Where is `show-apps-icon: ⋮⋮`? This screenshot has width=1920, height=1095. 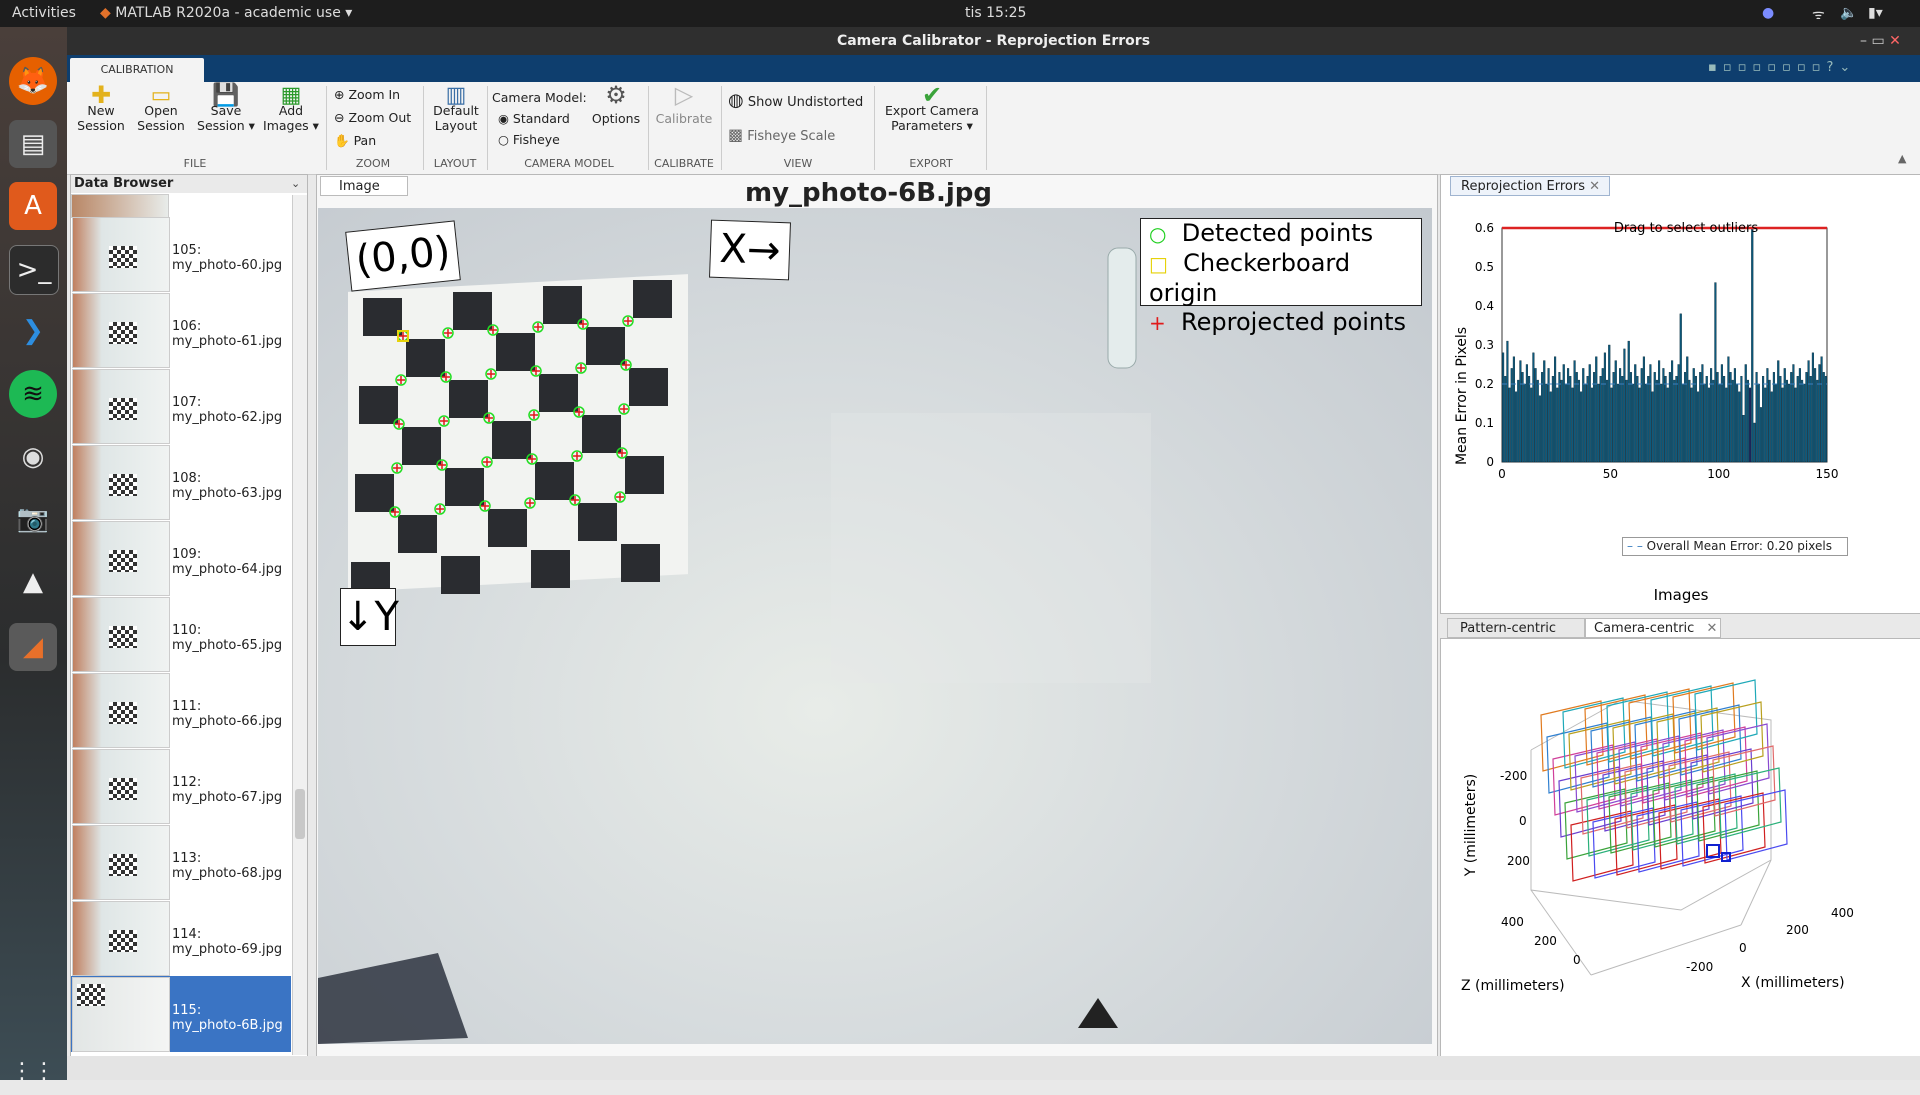 show-apps-icon: ⋮⋮ is located at coordinates (33, 1071).